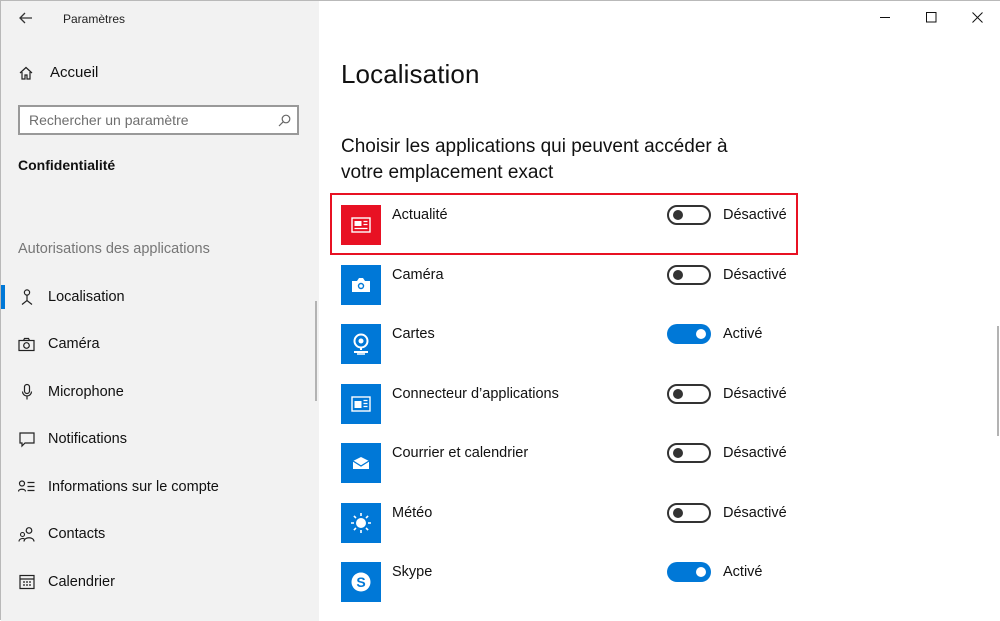 The height and width of the screenshot is (621, 1000). I want to click on notifications-icon, so click(26, 439).